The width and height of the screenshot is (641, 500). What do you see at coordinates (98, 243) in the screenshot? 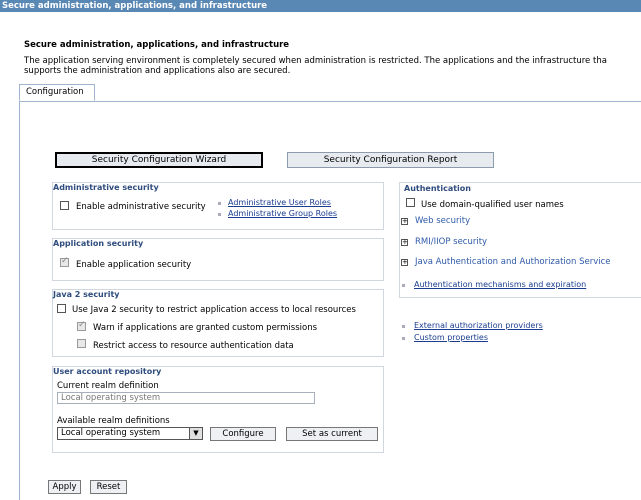
I see `app-security-title: Application security` at bounding box center [98, 243].